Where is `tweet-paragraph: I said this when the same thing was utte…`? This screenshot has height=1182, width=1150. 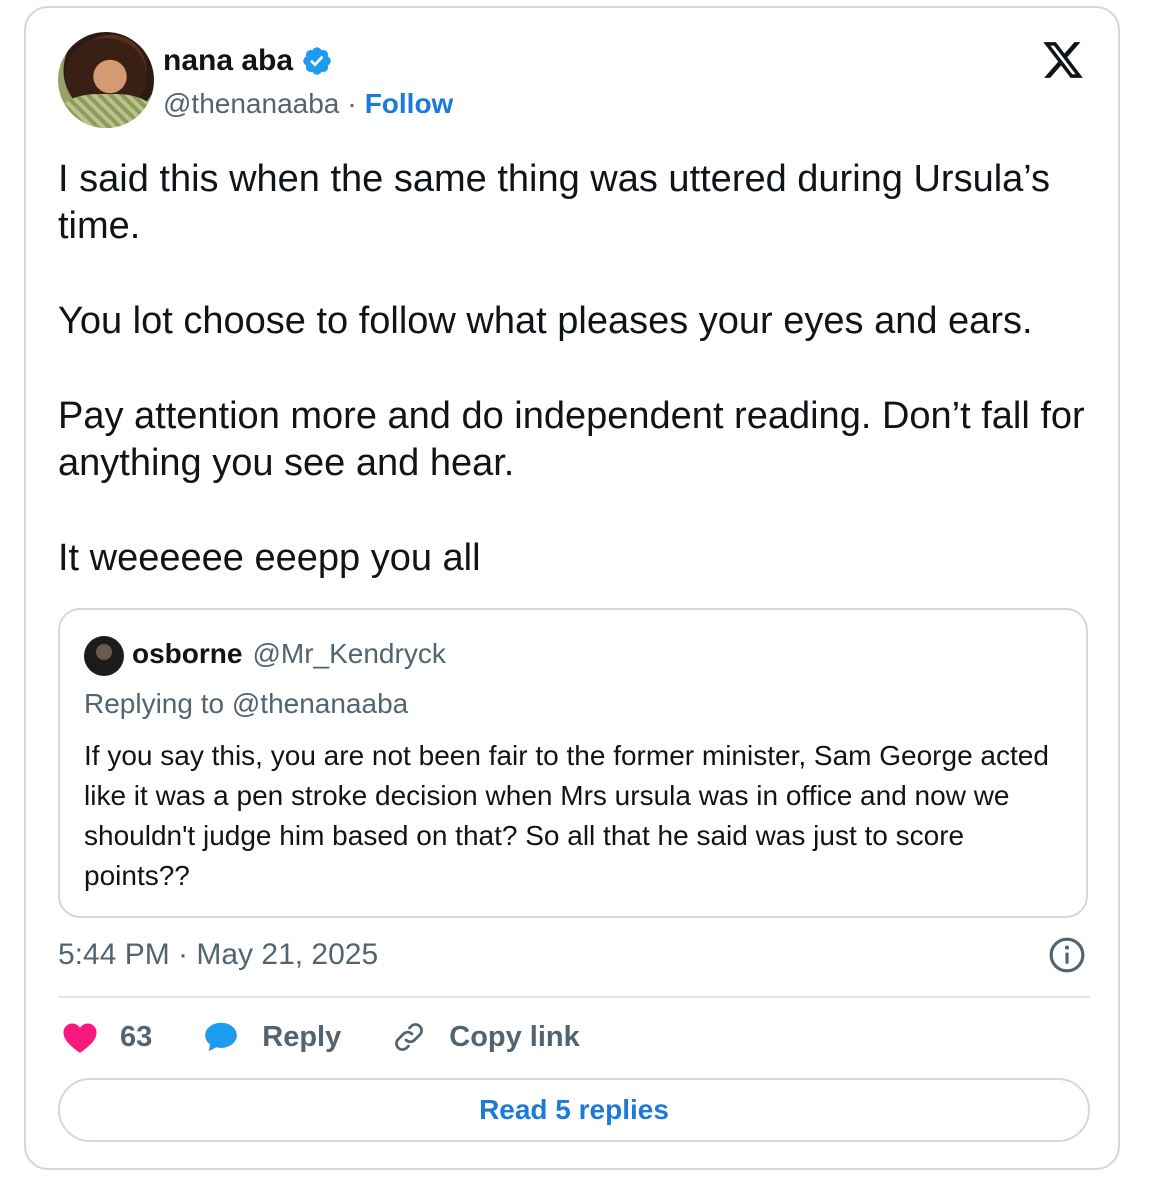
tweet-paragraph: I said this when the same thing was utte… is located at coordinates (554, 202).